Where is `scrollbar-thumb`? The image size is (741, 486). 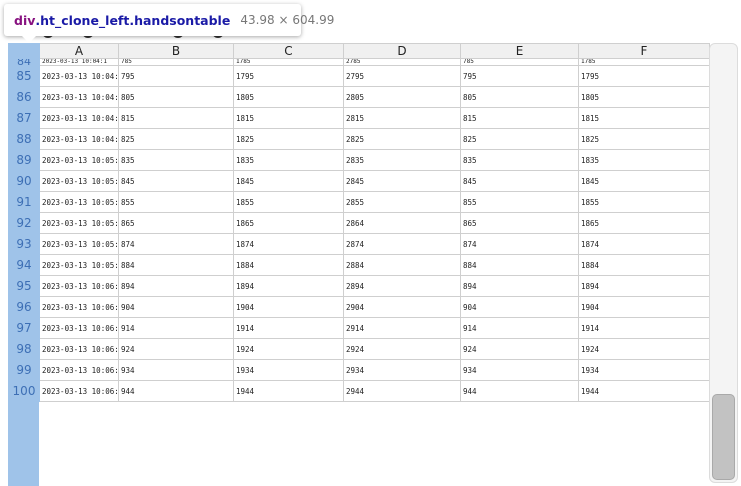
scrollbar-thumb is located at coordinates (723, 437).